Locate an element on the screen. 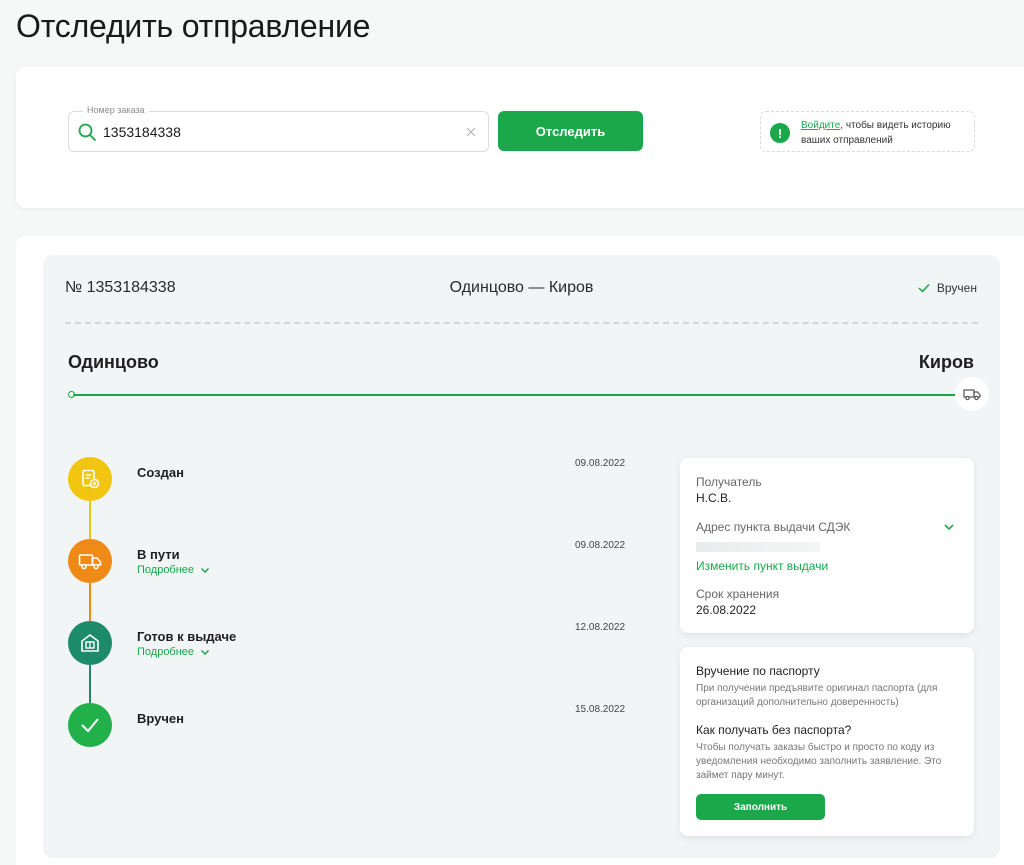  timeline-step-created is located at coordinates (90, 479).